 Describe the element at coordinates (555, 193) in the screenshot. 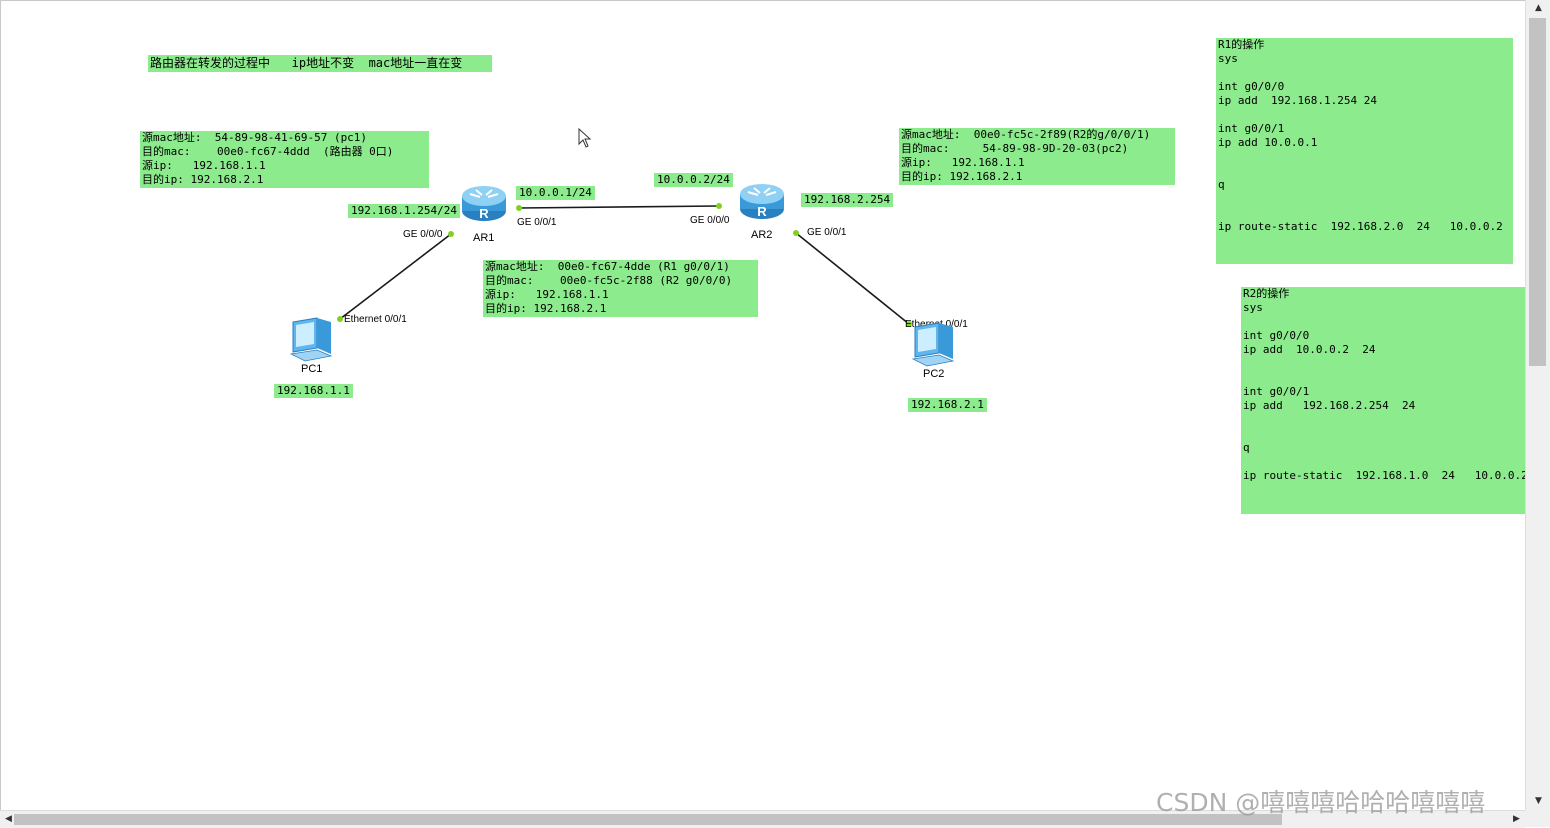

I see `ar1-right-ip-tag: 10.0.0.1/24` at that location.